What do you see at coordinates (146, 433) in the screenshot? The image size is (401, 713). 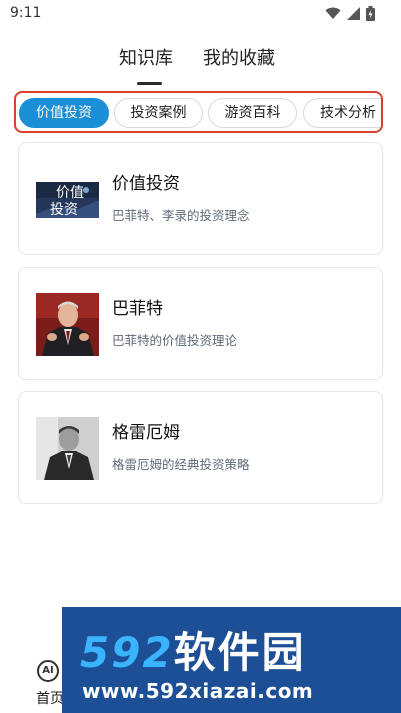 I see `card-title: 格雷厄姆` at bounding box center [146, 433].